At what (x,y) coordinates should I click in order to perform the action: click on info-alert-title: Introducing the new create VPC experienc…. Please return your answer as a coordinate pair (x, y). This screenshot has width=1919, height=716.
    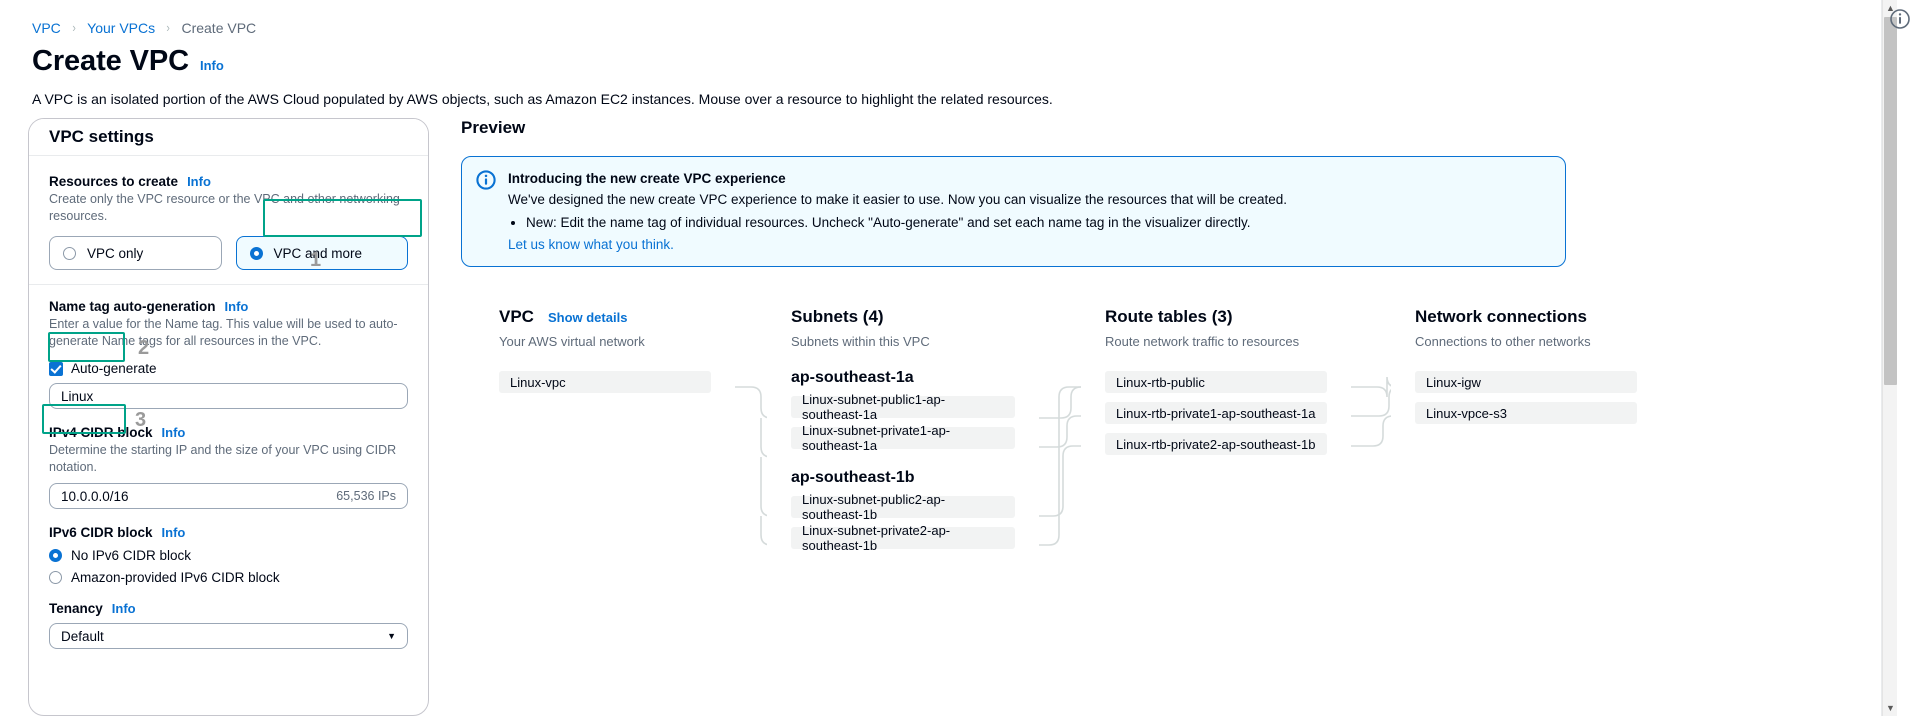
    Looking at the image, I should click on (647, 178).